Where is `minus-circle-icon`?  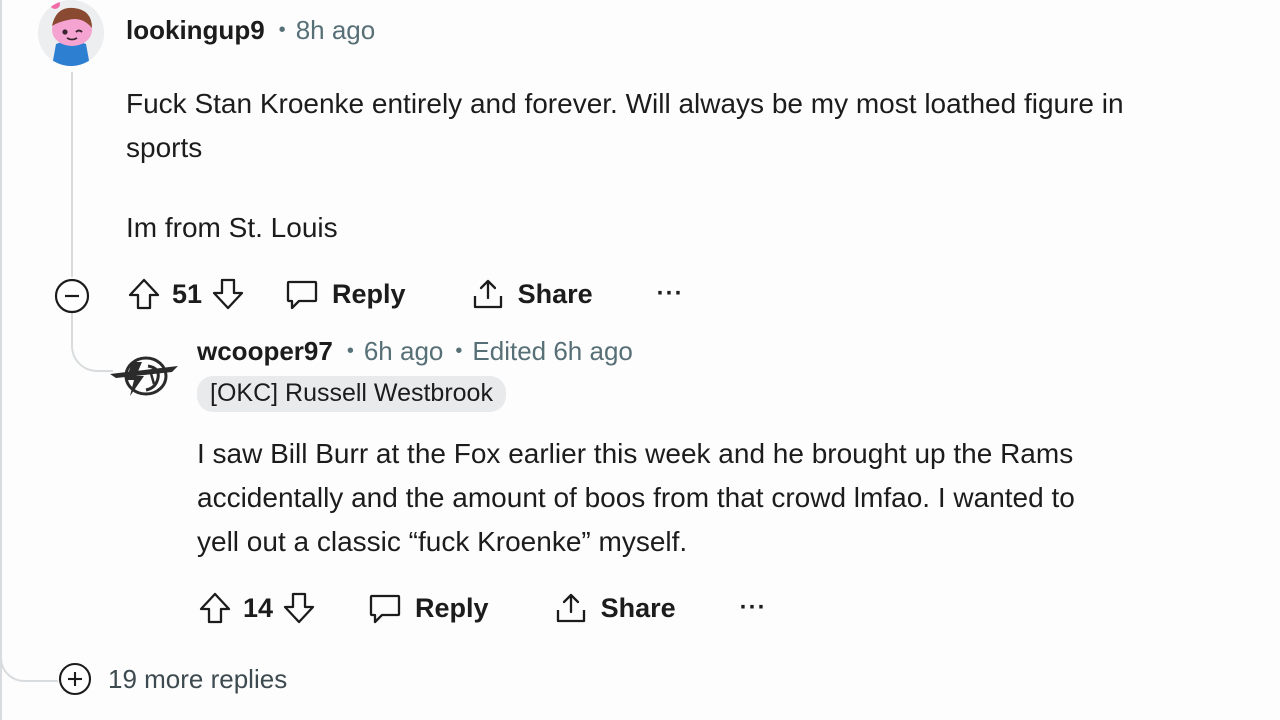 minus-circle-icon is located at coordinates (72, 296).